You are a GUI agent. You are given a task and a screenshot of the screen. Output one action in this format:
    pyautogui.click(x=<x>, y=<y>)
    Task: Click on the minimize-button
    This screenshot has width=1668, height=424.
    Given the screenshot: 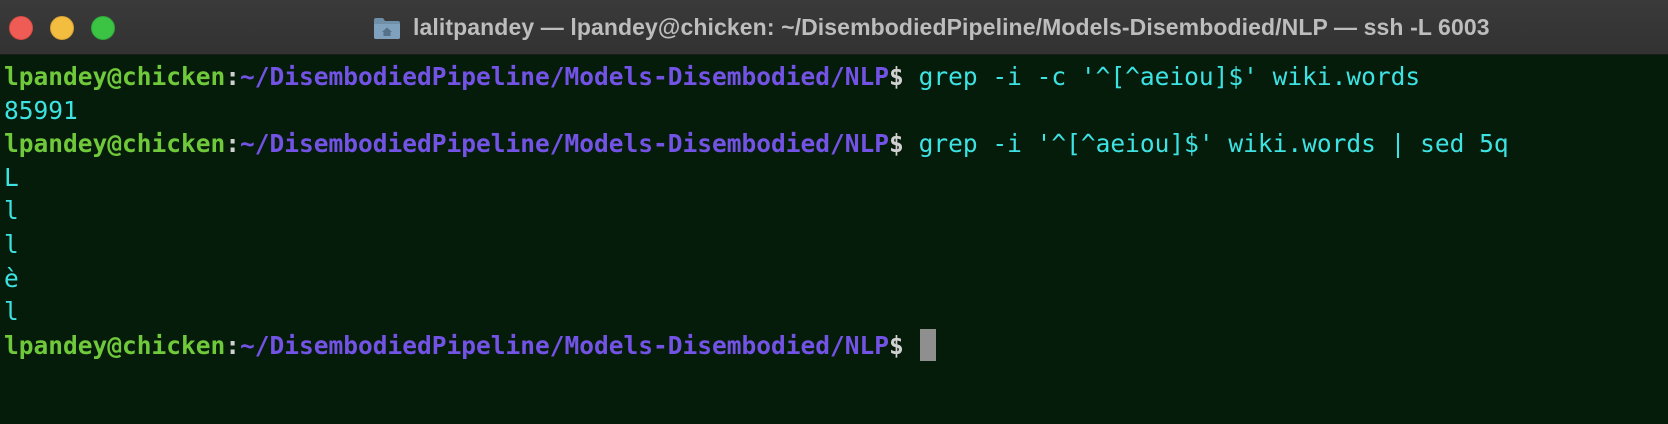 What is the action you would take?
    pyautogui.click(x=62, y=28)
    